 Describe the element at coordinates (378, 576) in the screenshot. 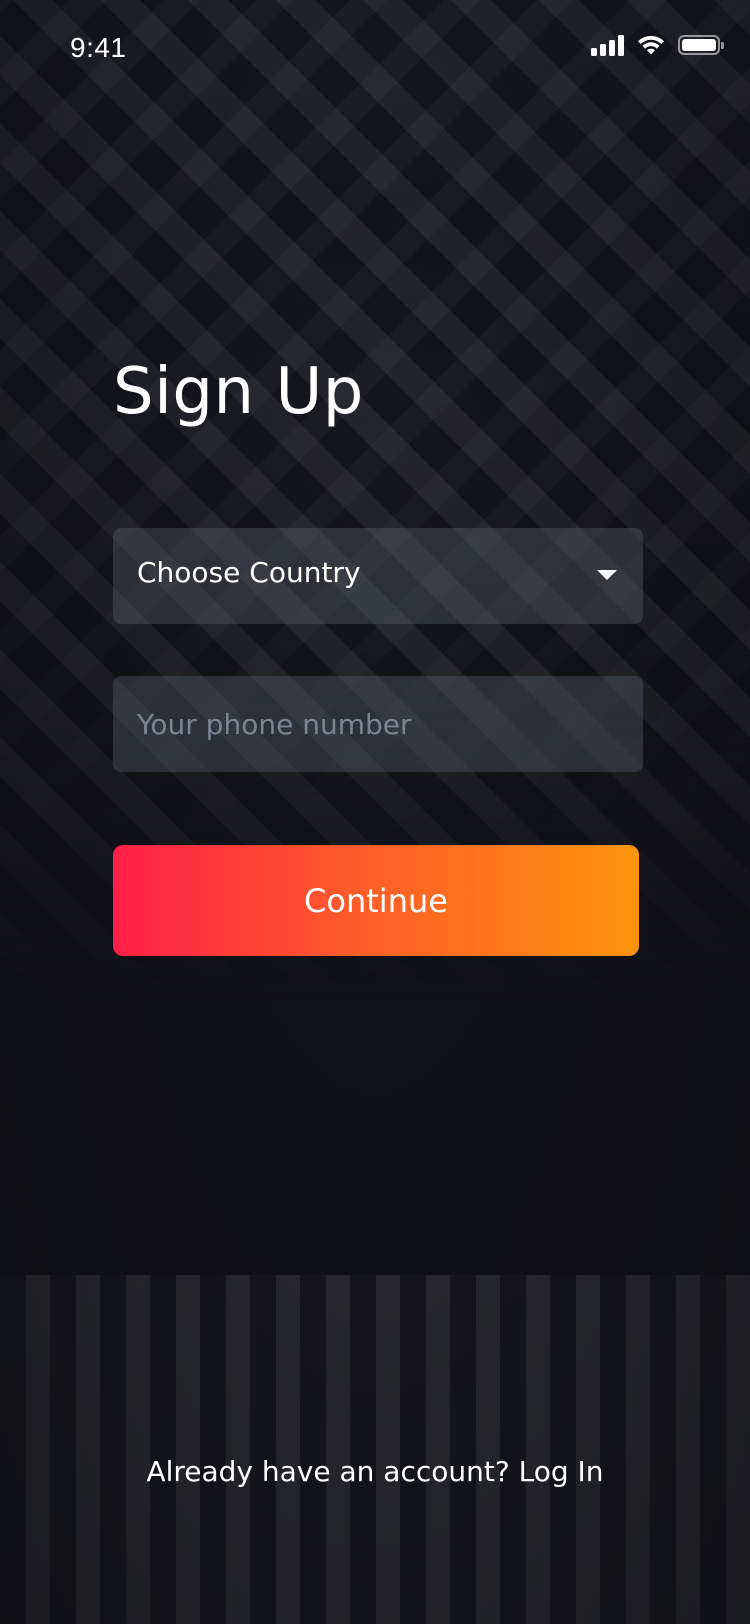

I see `country-select: Choose Country` at that location.